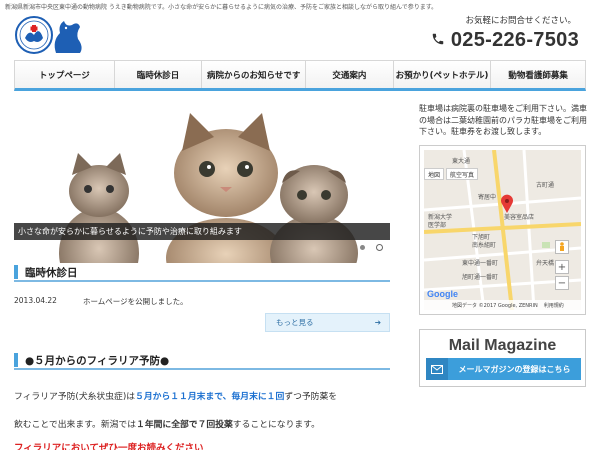  What do you see at coordinates (97, 360) in the screenshot?
I see `filaria-heading: ●５月からのフィラリア予防●` at bounding box center [97, 360].